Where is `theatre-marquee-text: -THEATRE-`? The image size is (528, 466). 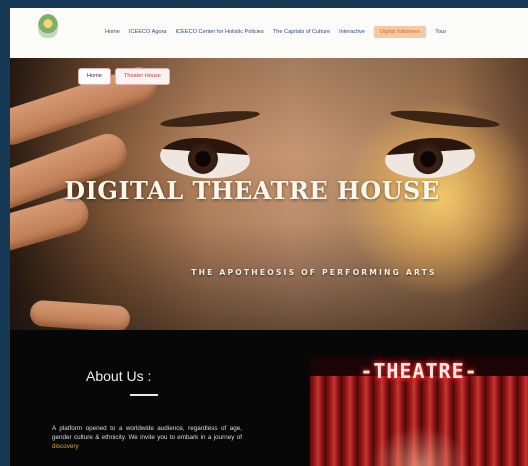
theatre-marquee-text: -THEATRE- is located at coordinates (419, 371).